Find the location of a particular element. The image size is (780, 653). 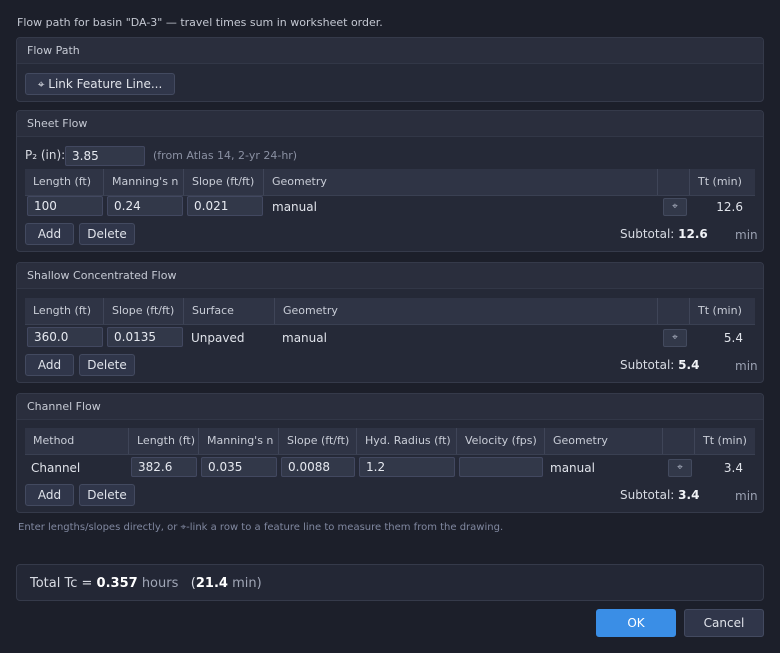

ok-button: OK is located at coordinates (636, 623).